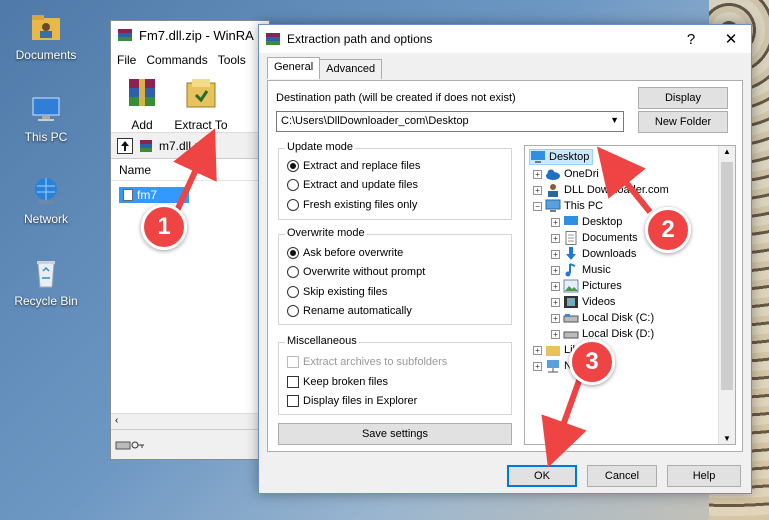 This screenshot has height=520, width=769. I want to click on check-extract-subfolders: Extract archives to subfolders, so click(367, 362).